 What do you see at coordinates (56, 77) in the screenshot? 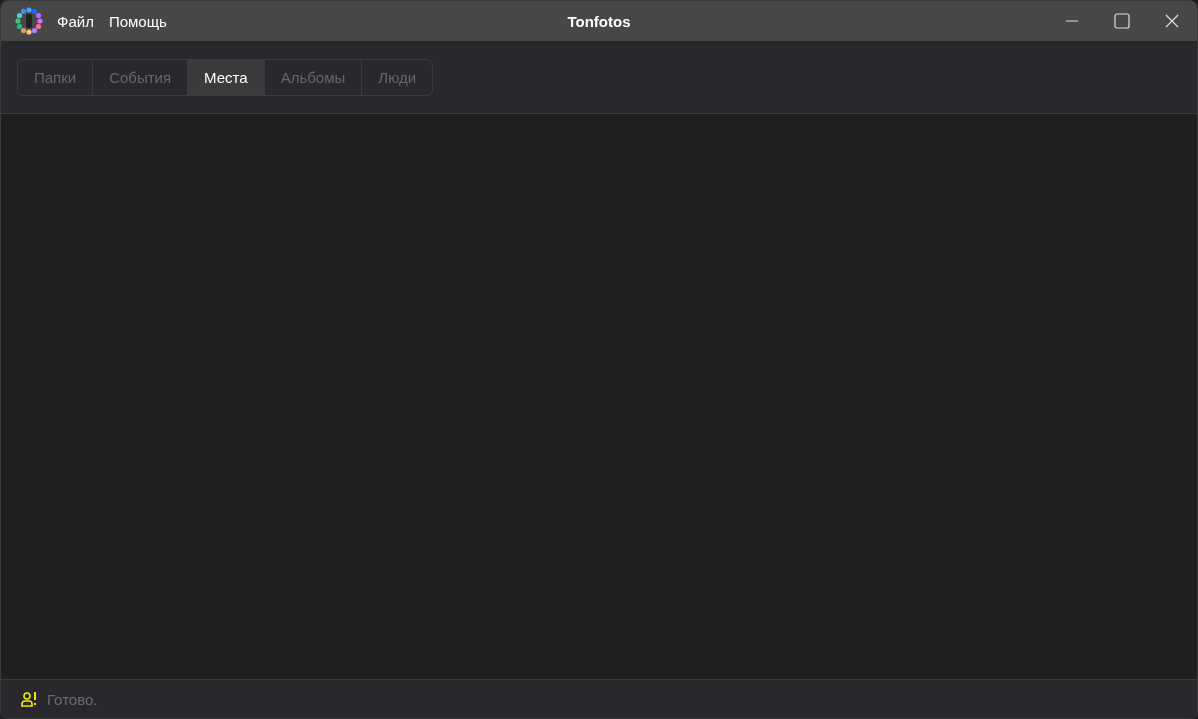
I see `tab: Папки` at bounding box center [56, 77].